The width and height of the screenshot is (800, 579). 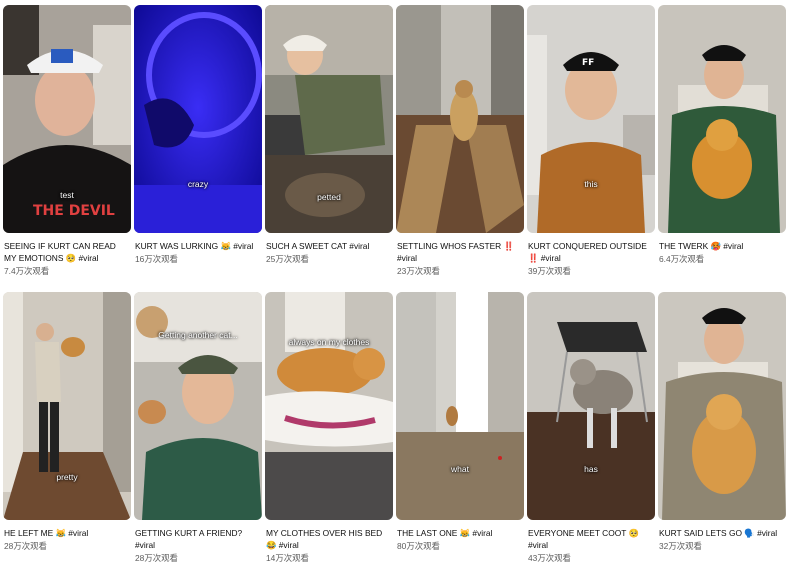 I want to click on video-thumbnail: what, so click(x=460, y=406).